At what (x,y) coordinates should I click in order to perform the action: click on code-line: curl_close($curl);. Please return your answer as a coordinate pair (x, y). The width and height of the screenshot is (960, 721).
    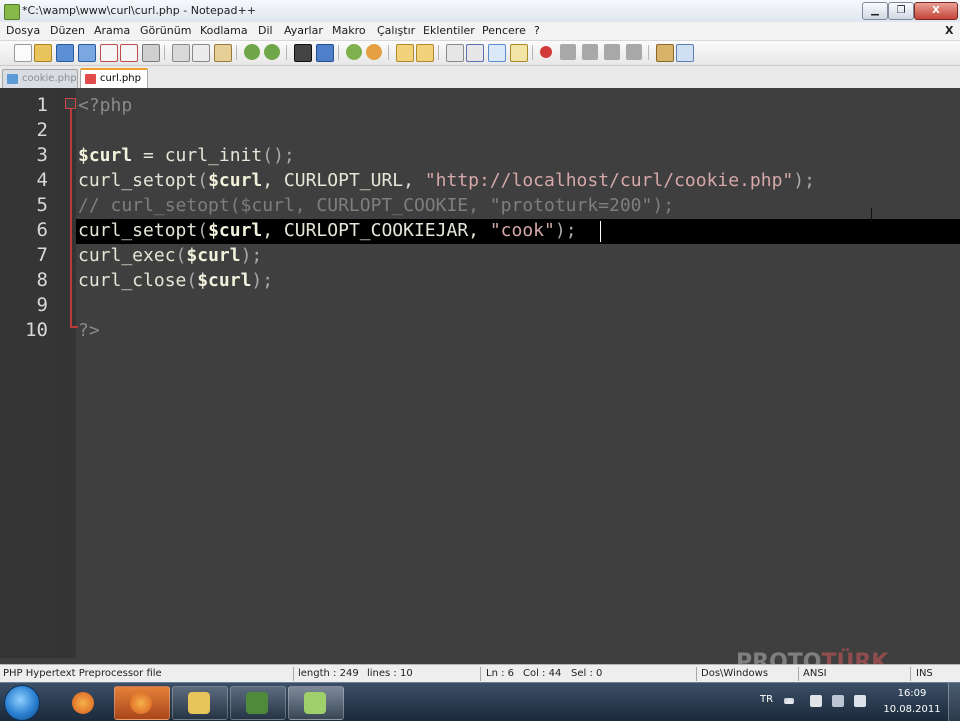
    Looking at the image, I should click on (175, 280).